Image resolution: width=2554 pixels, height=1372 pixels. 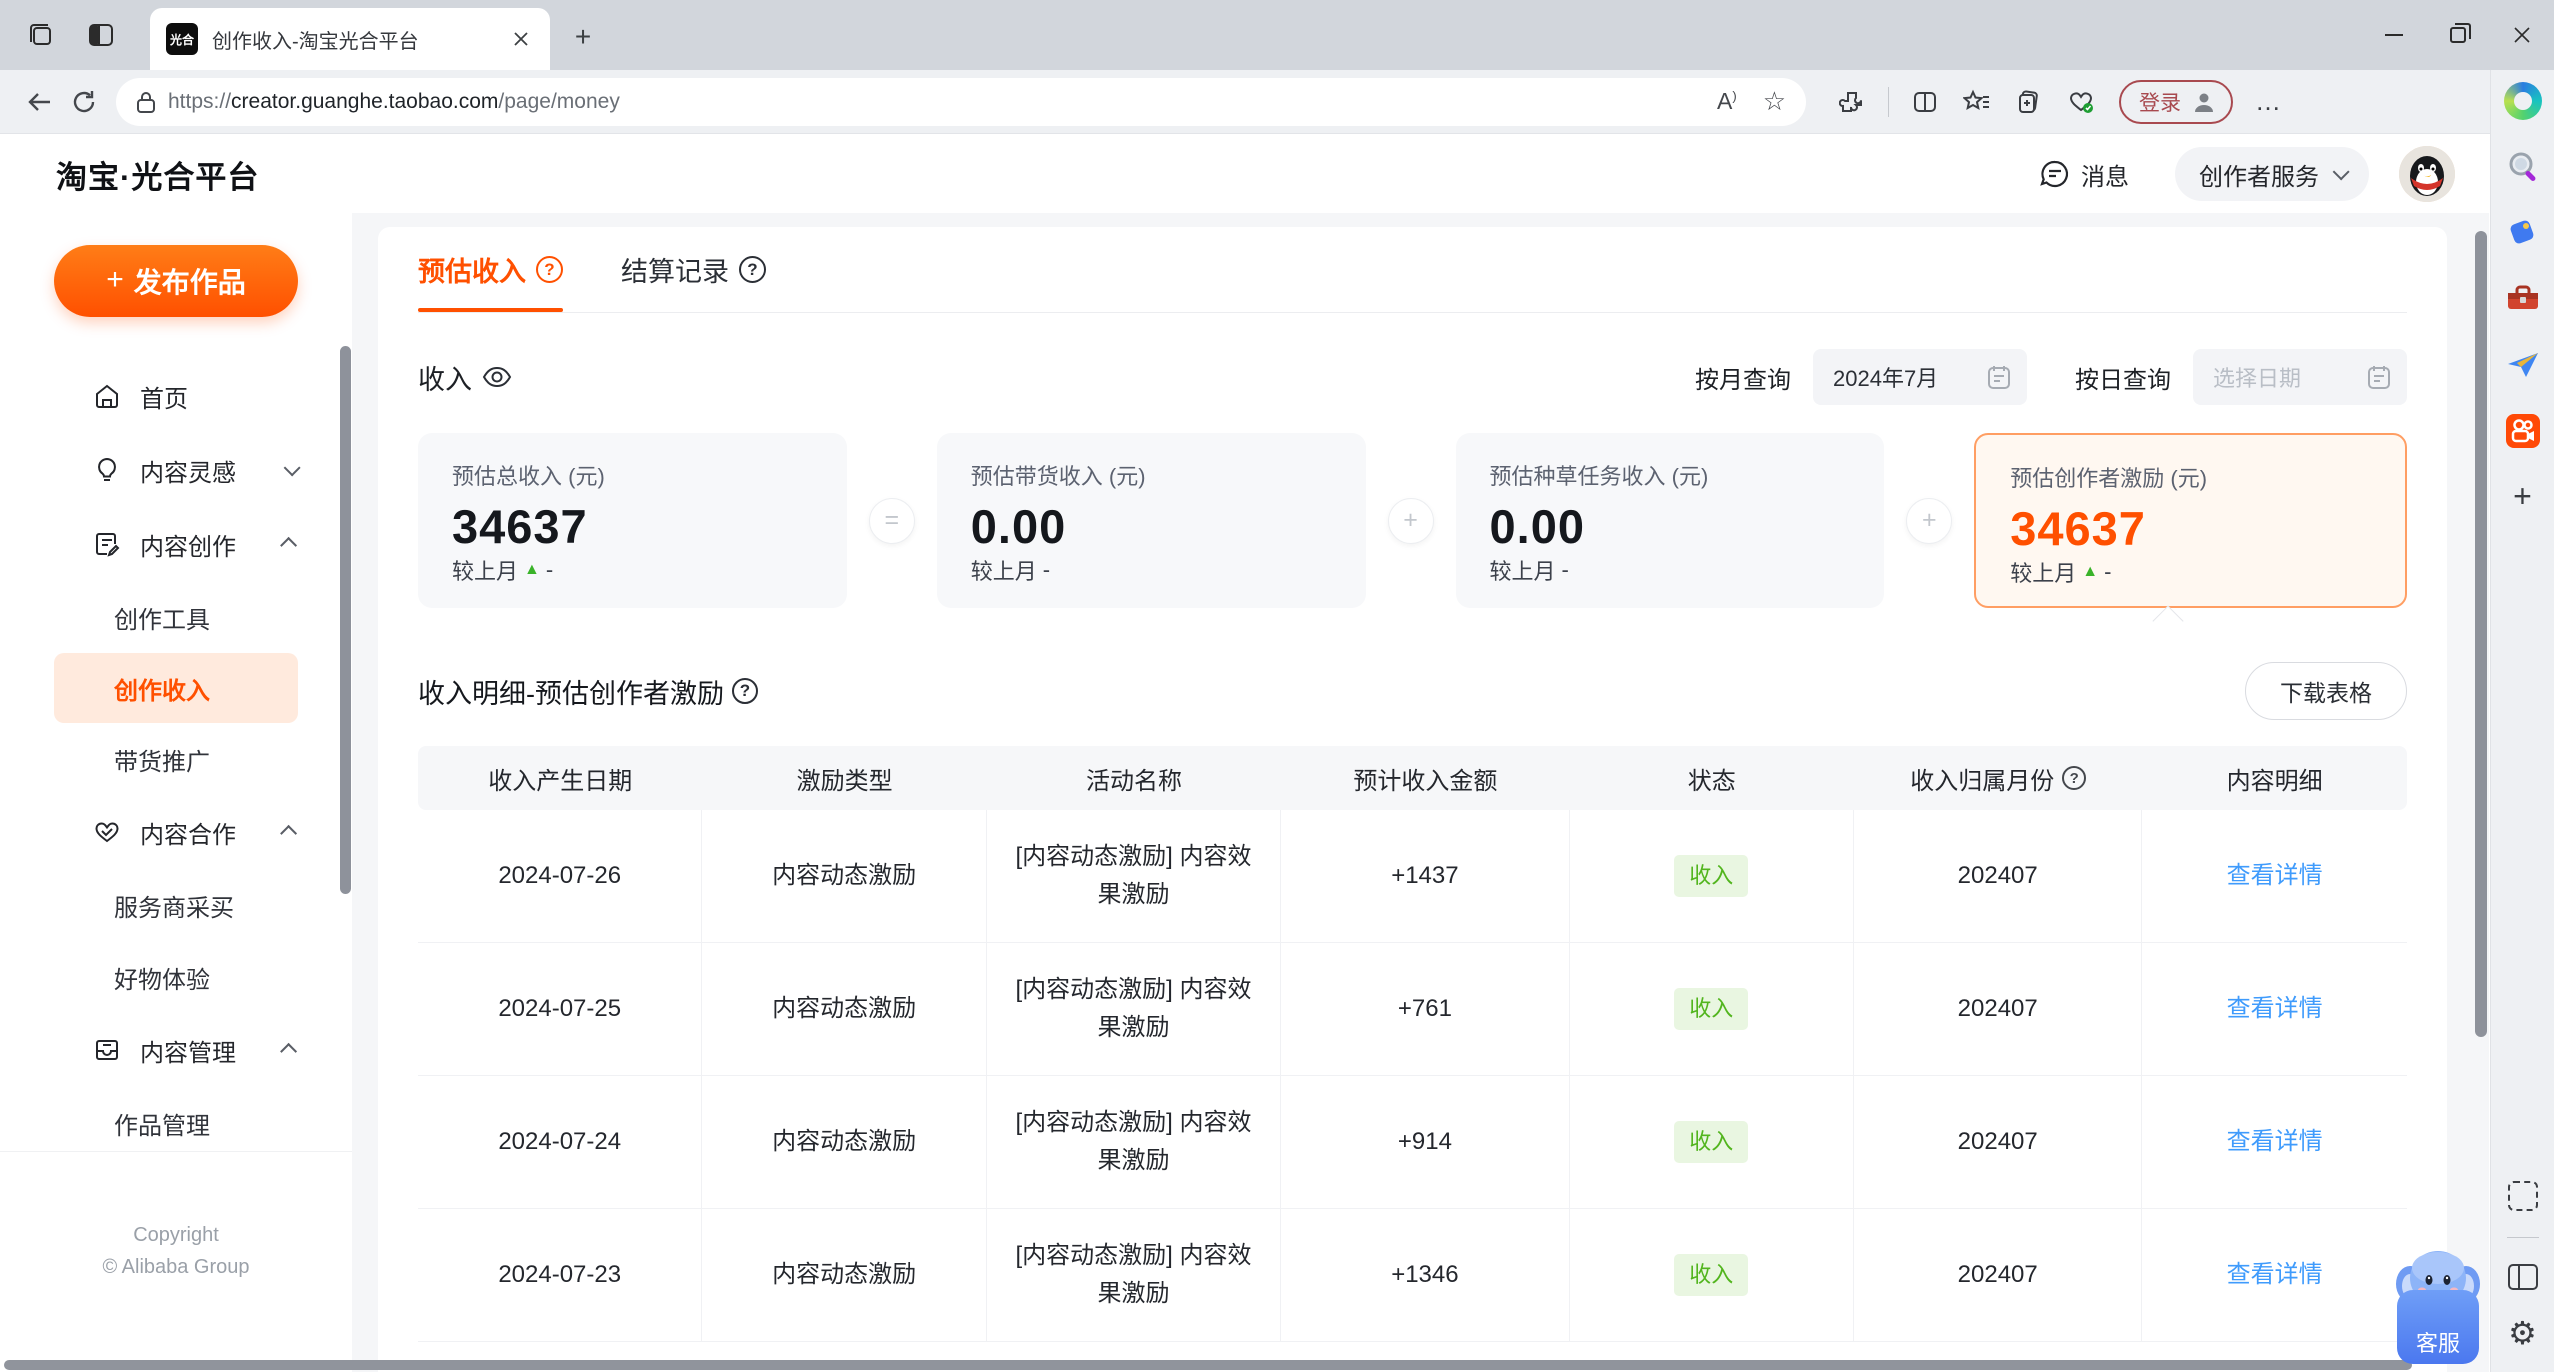 I want to click on sidebar-drop-icon, so click(x=2523, y=365).